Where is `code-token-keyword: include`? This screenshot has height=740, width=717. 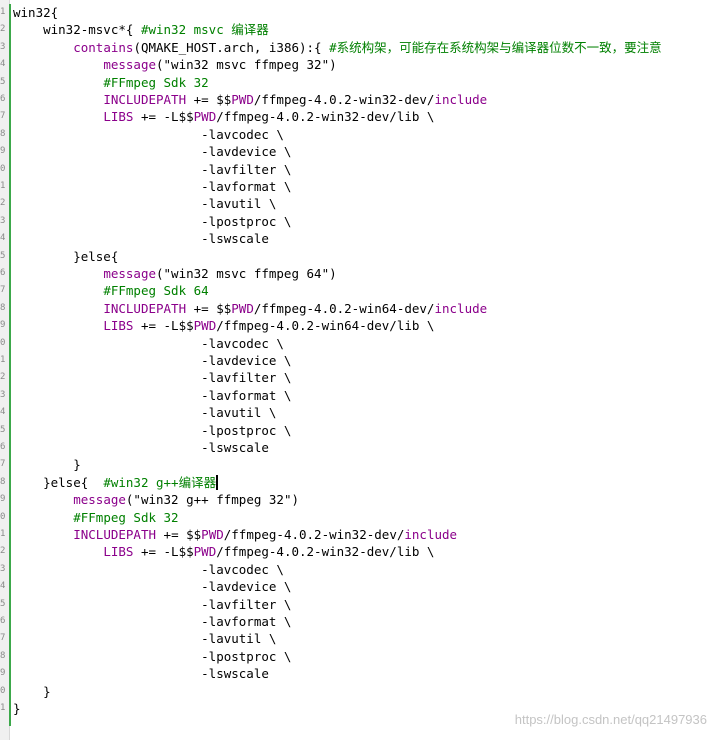 code-token-keyword: include is located at coordinates (461, 308).